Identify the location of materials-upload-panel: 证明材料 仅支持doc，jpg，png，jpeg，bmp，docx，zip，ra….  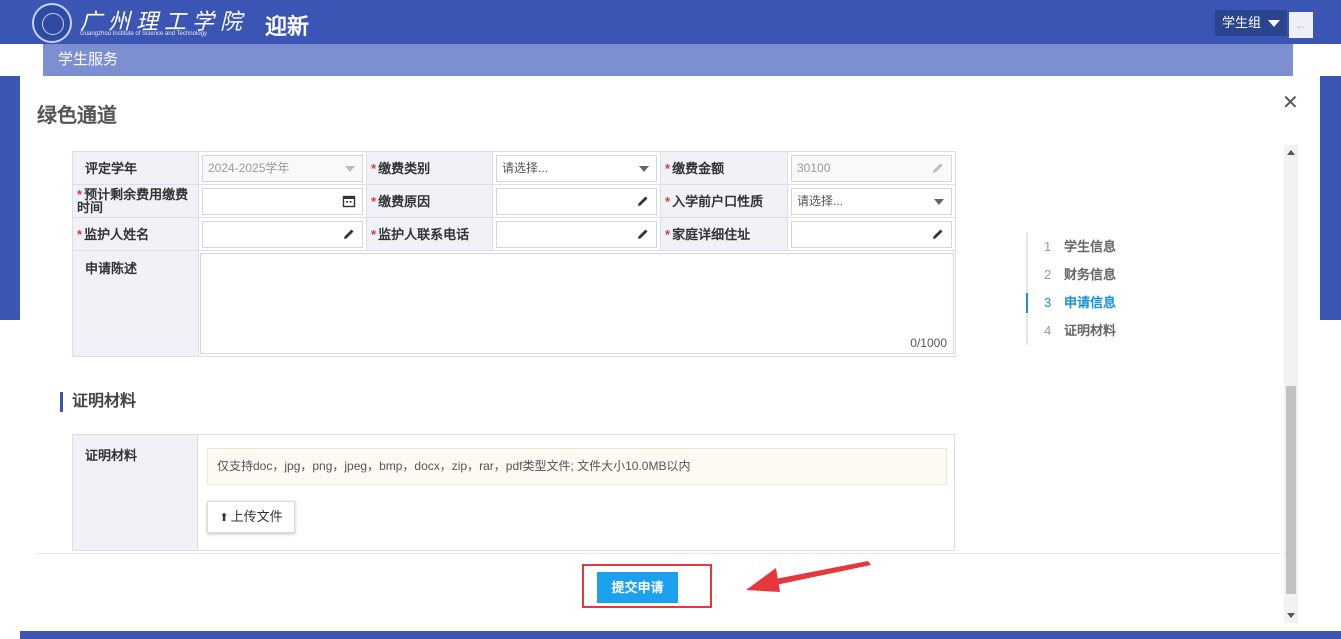
(513, 492).